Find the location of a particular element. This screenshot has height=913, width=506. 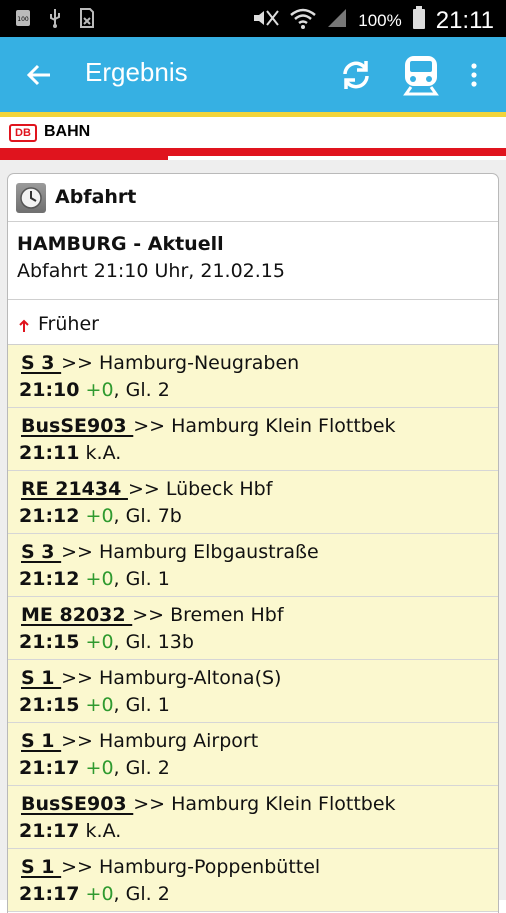

station-name: HAMBURG - Aktuell is located at coordinates (120, 244).